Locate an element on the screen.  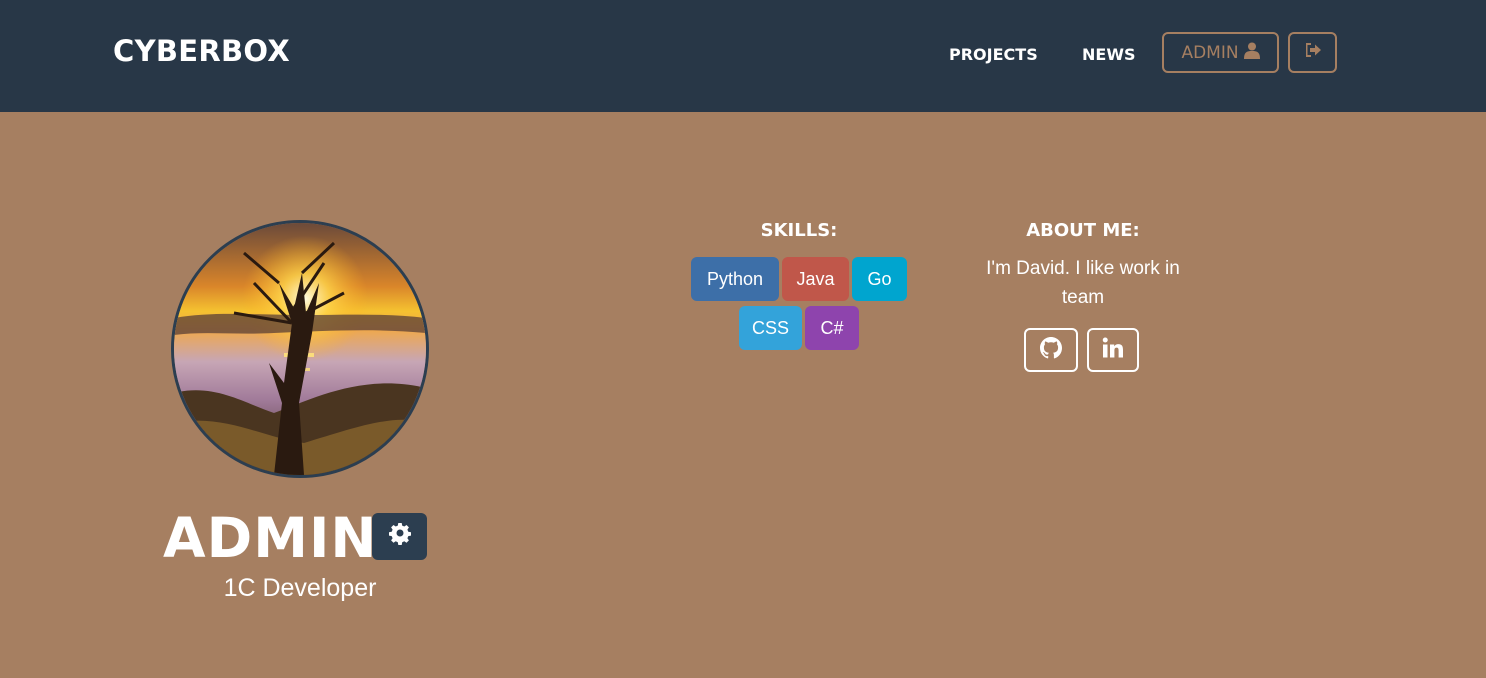
gear-icon is located at coordinates (400, 536).